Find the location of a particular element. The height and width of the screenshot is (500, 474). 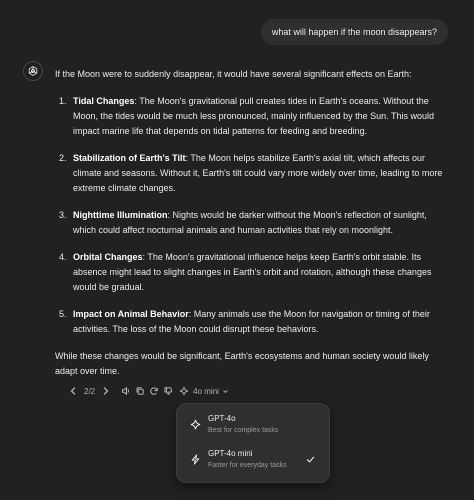

response-pager: 2/2 is located at coordinates (90, 391).